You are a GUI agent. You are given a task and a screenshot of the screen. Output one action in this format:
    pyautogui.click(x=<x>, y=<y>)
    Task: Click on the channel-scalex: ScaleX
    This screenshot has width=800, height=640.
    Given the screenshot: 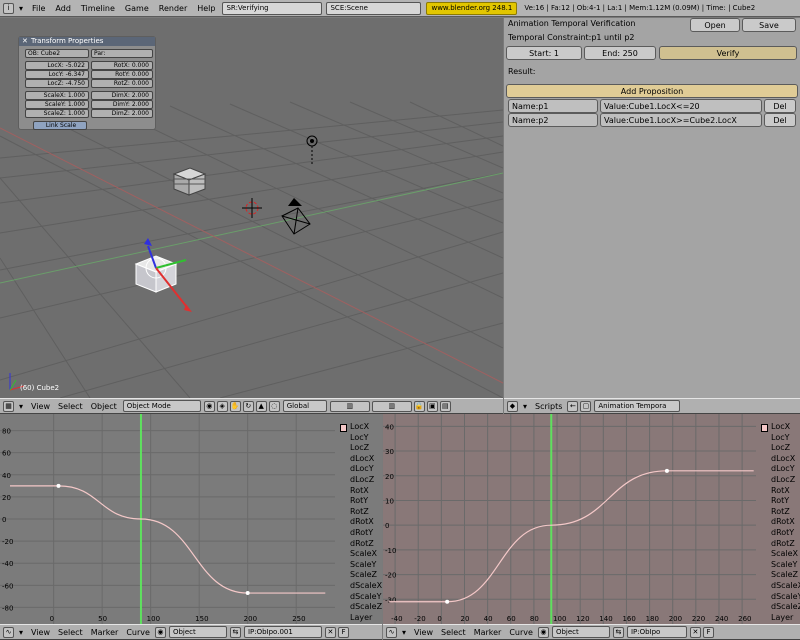 What is the action you would take?
    pyautogui.click(x=784, y=553)
    